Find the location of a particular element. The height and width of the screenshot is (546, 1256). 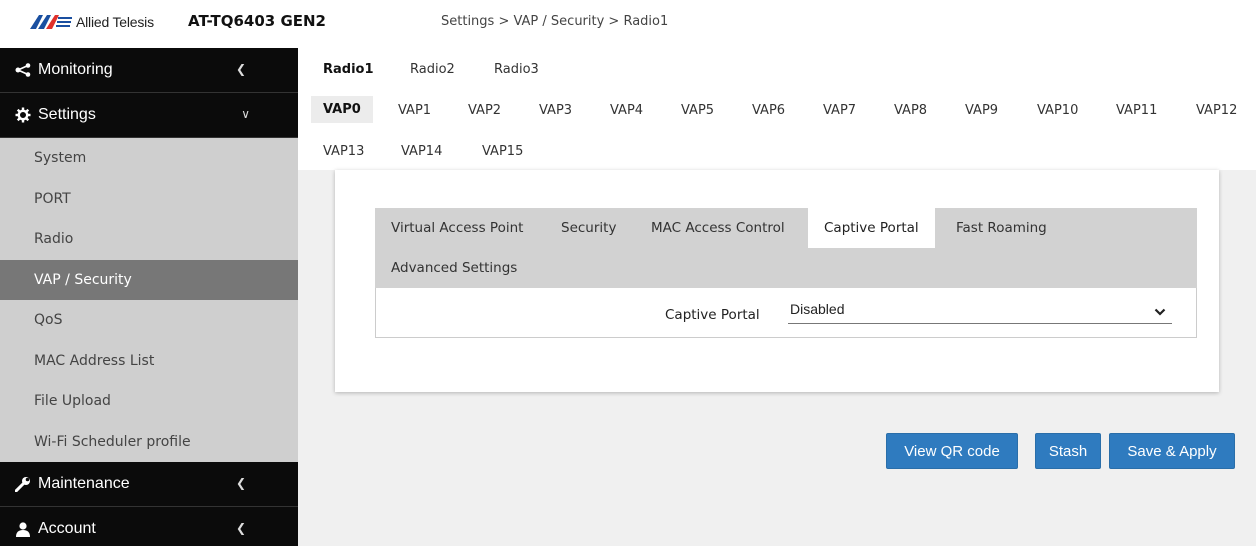

brand-name: Allied Telesis is located at coordinates (115, 22).